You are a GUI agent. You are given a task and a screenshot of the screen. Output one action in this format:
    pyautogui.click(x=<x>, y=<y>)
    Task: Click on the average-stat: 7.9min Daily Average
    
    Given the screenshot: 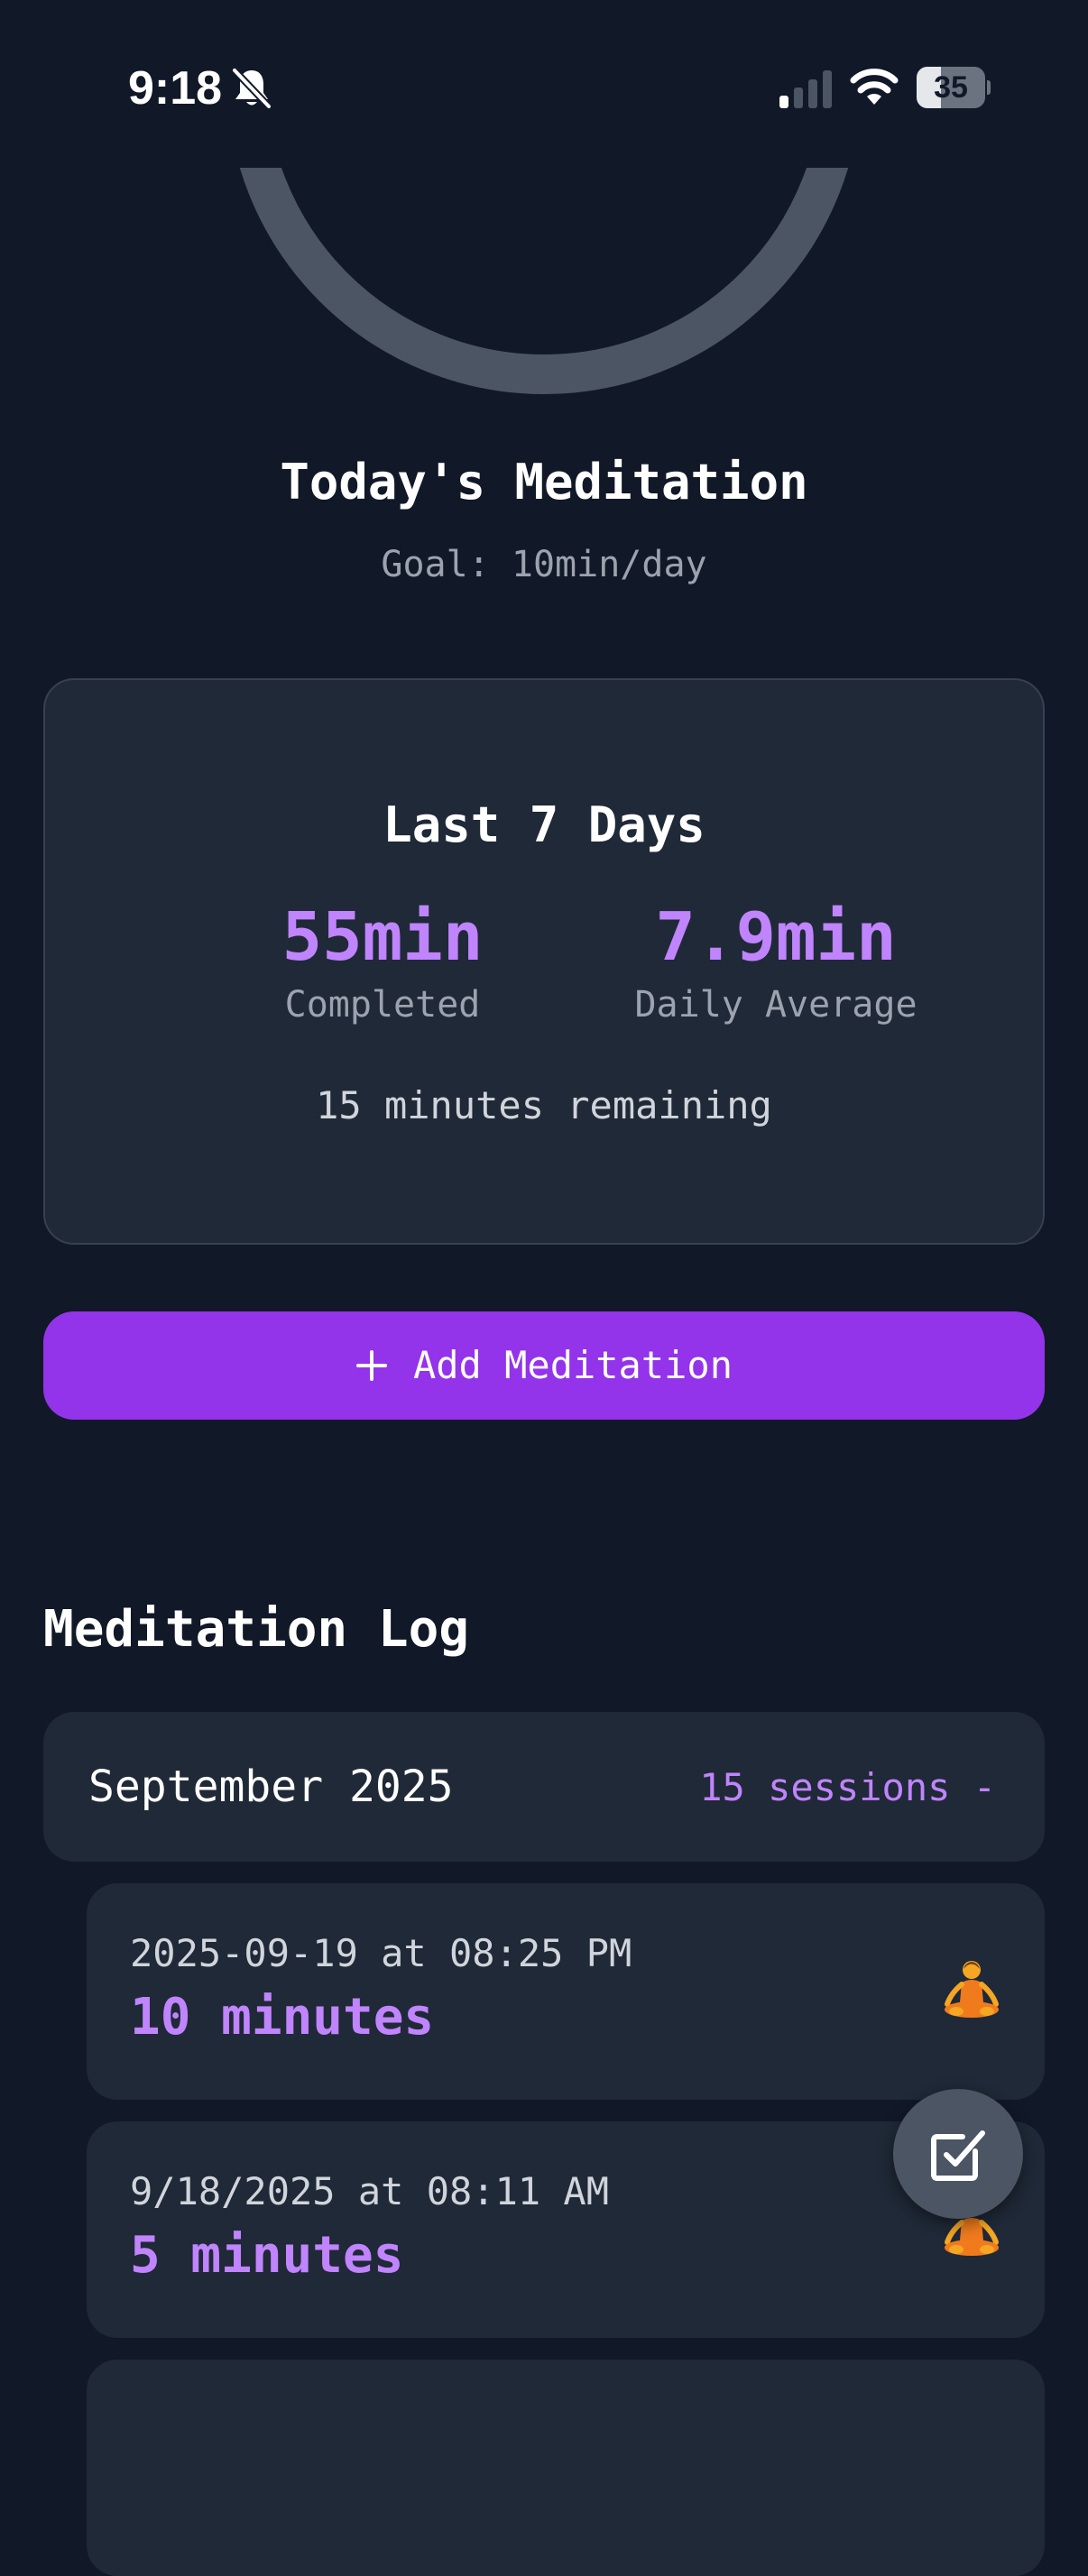 What is the action you would take?
    pyautogui.click(x=775, y=963)
    